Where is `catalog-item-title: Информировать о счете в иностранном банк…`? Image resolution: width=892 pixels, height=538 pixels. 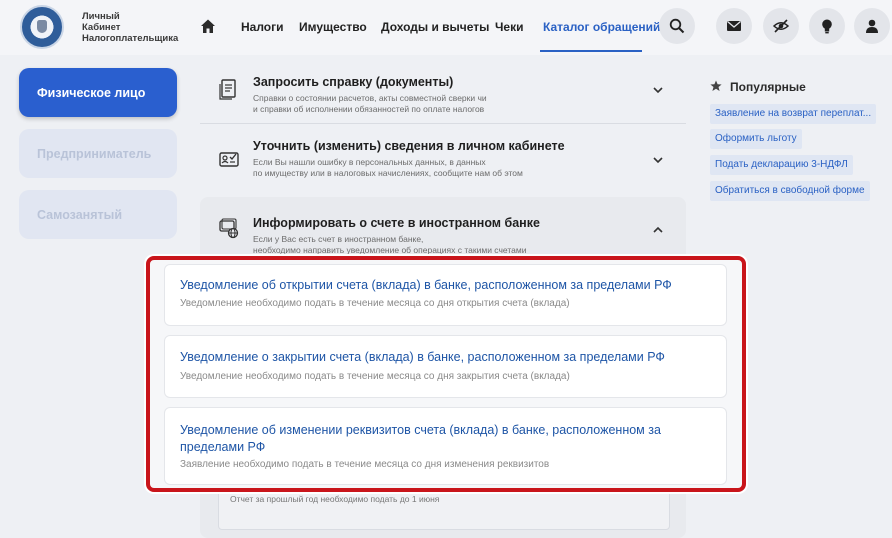 catalog-item-title: Информировать о счете в иностранном банк… is located at coordinates (396, 223).